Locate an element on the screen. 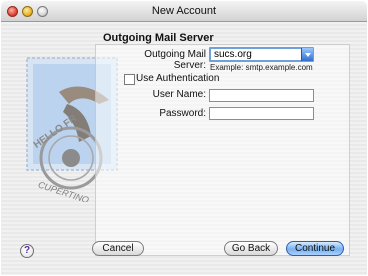 Image resolution: width=368 pixels, height=276 pixels. cancel-button: Cancel is located at coordinates (118, 248).